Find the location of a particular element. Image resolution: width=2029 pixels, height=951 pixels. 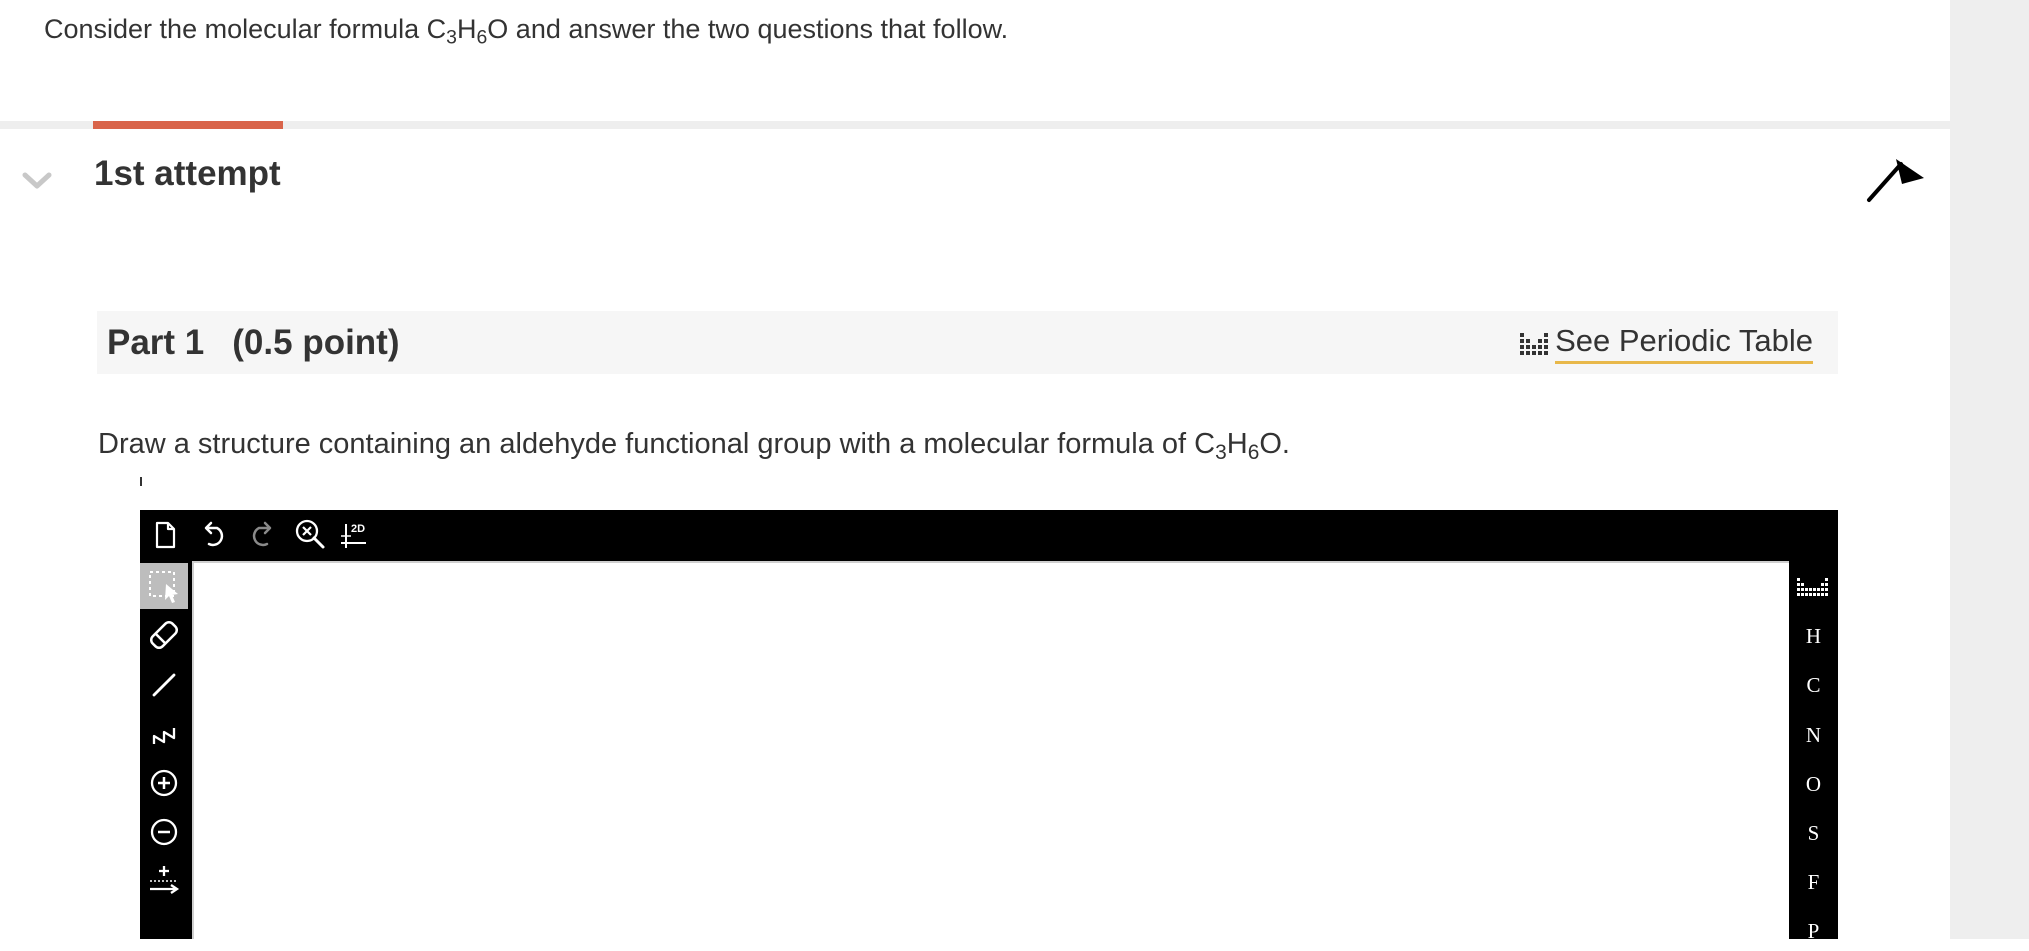

chain-tool is located at coordinates (164, 734).